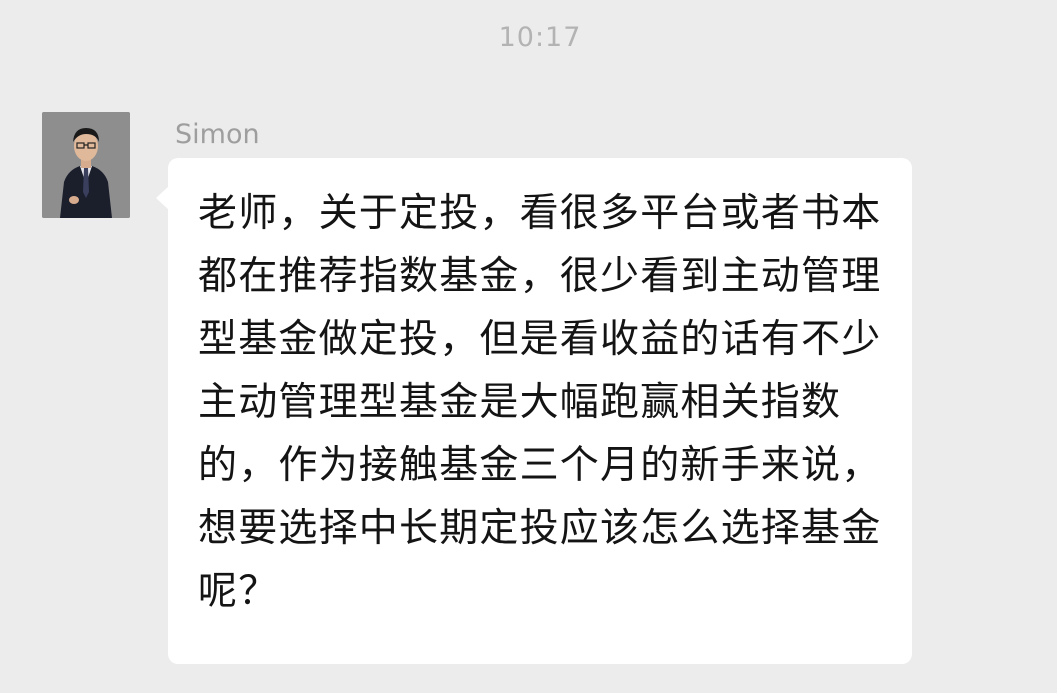  I want to click on sender-avatar, so click(86, 165).